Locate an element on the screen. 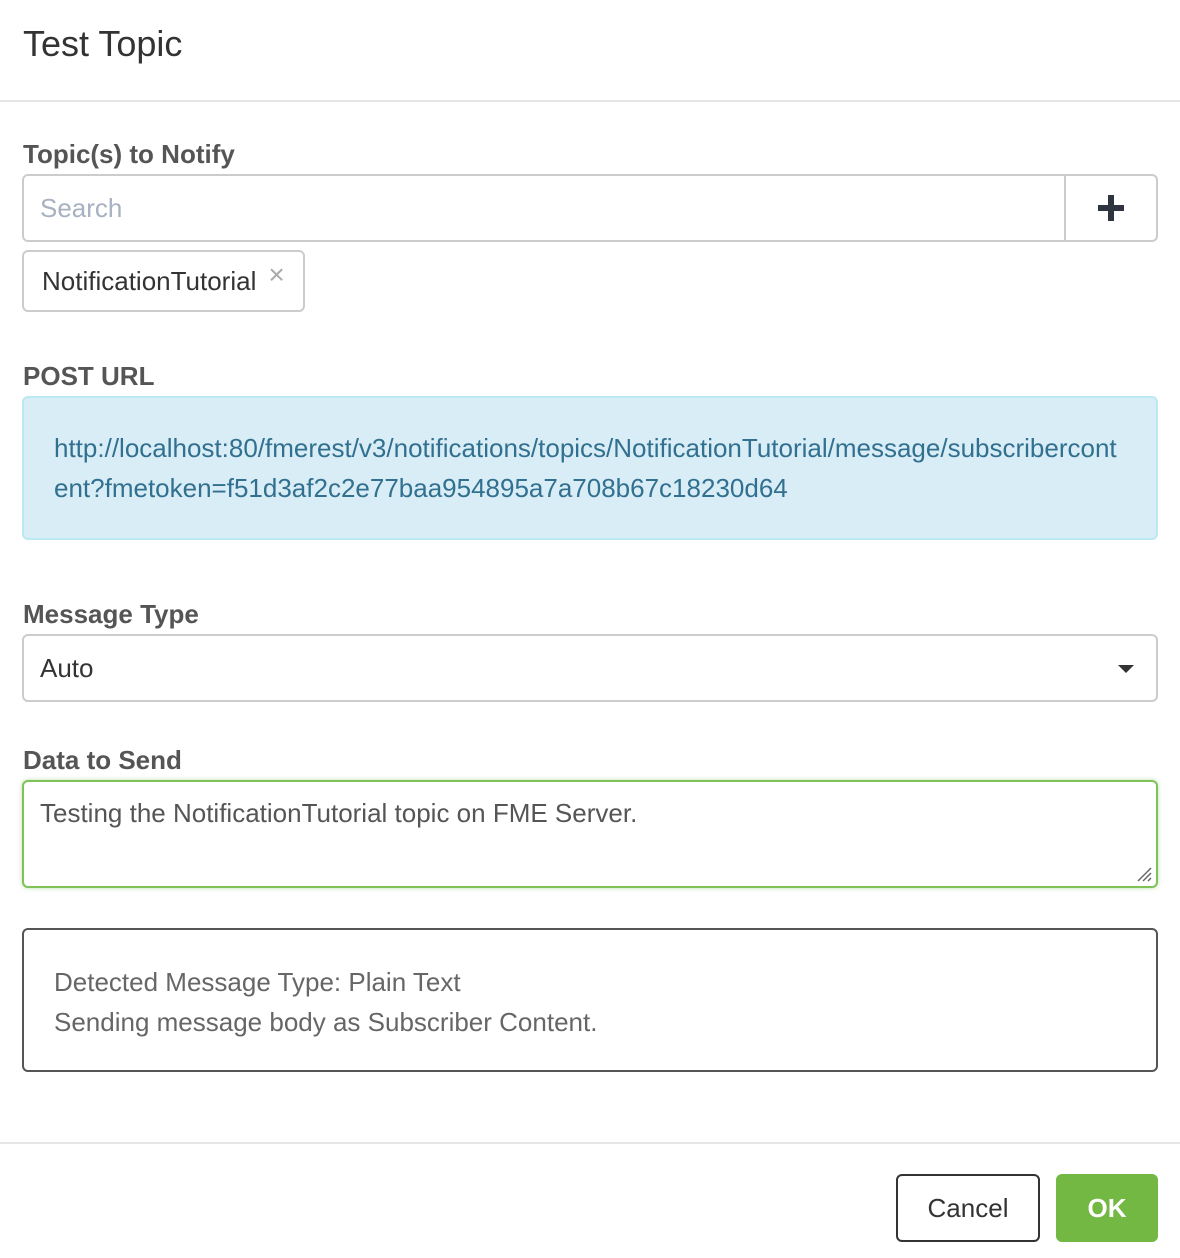 The height and width of the screenshot is (1258, 1180). add-topic-button is located at coordinates (1110, 208).